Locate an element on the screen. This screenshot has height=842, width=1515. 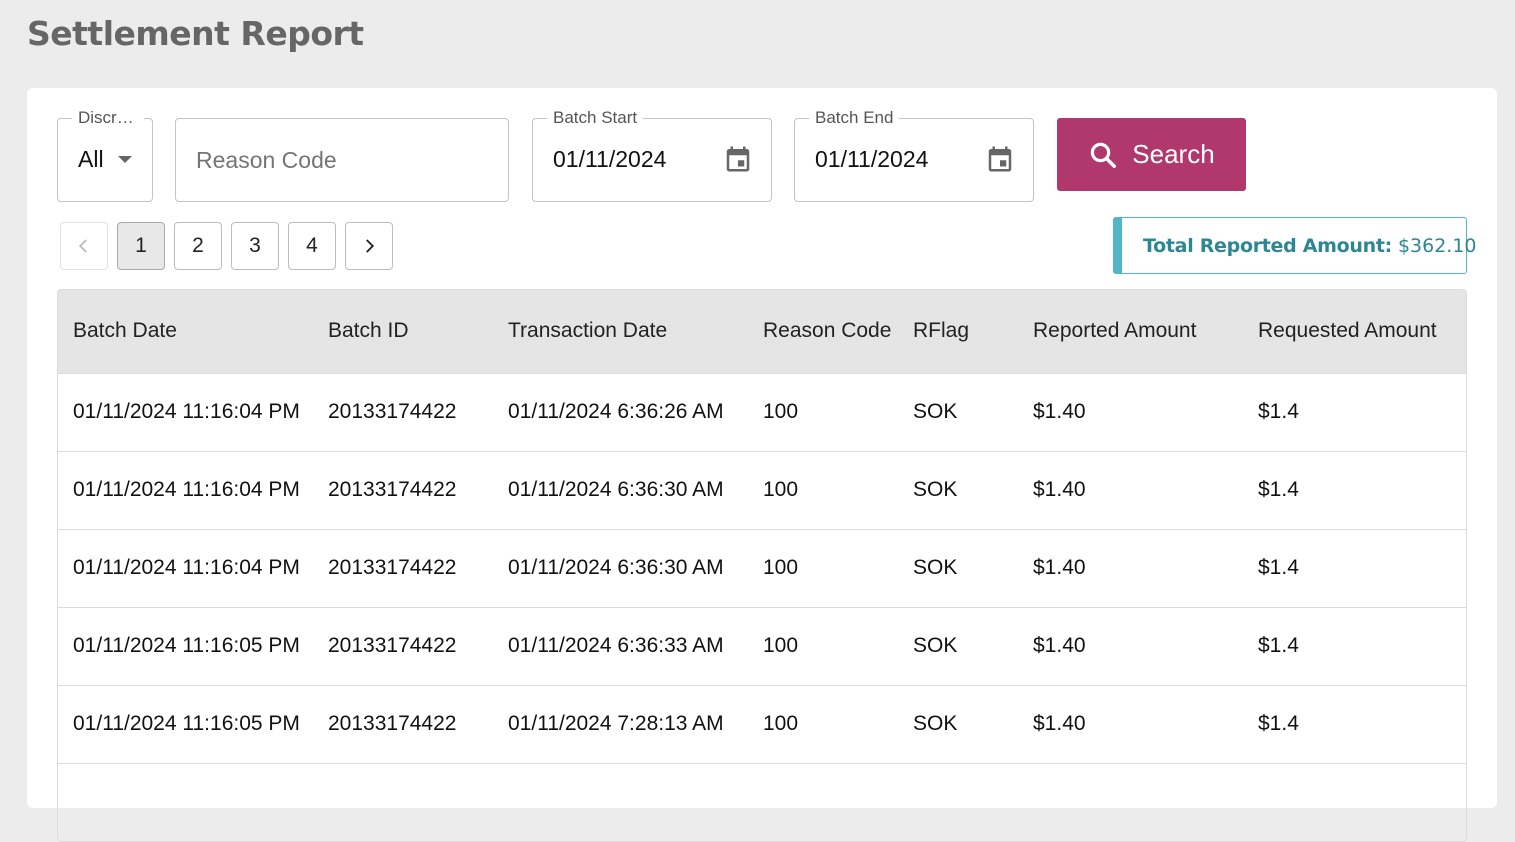
batch-start-label: Batch Start is located at coordinates (595, 118).